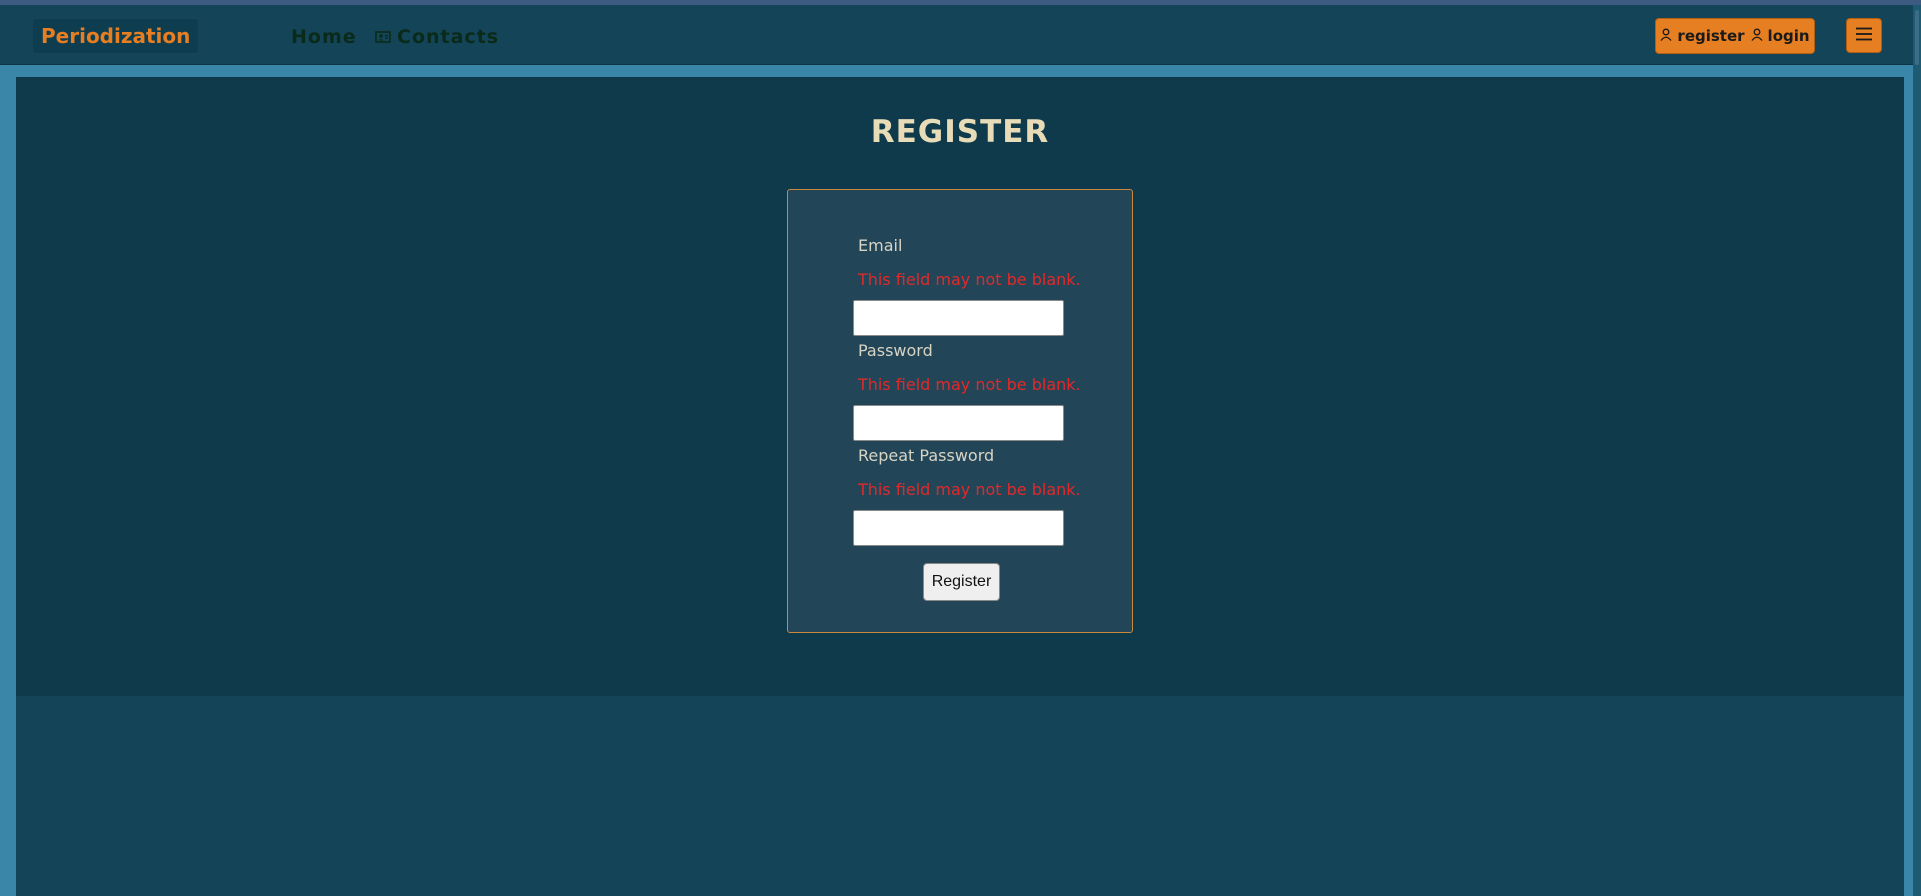  What do you see at coordinates (958, 318) in the screenshot?
I see `email-field` at bounding box center [958, 318].